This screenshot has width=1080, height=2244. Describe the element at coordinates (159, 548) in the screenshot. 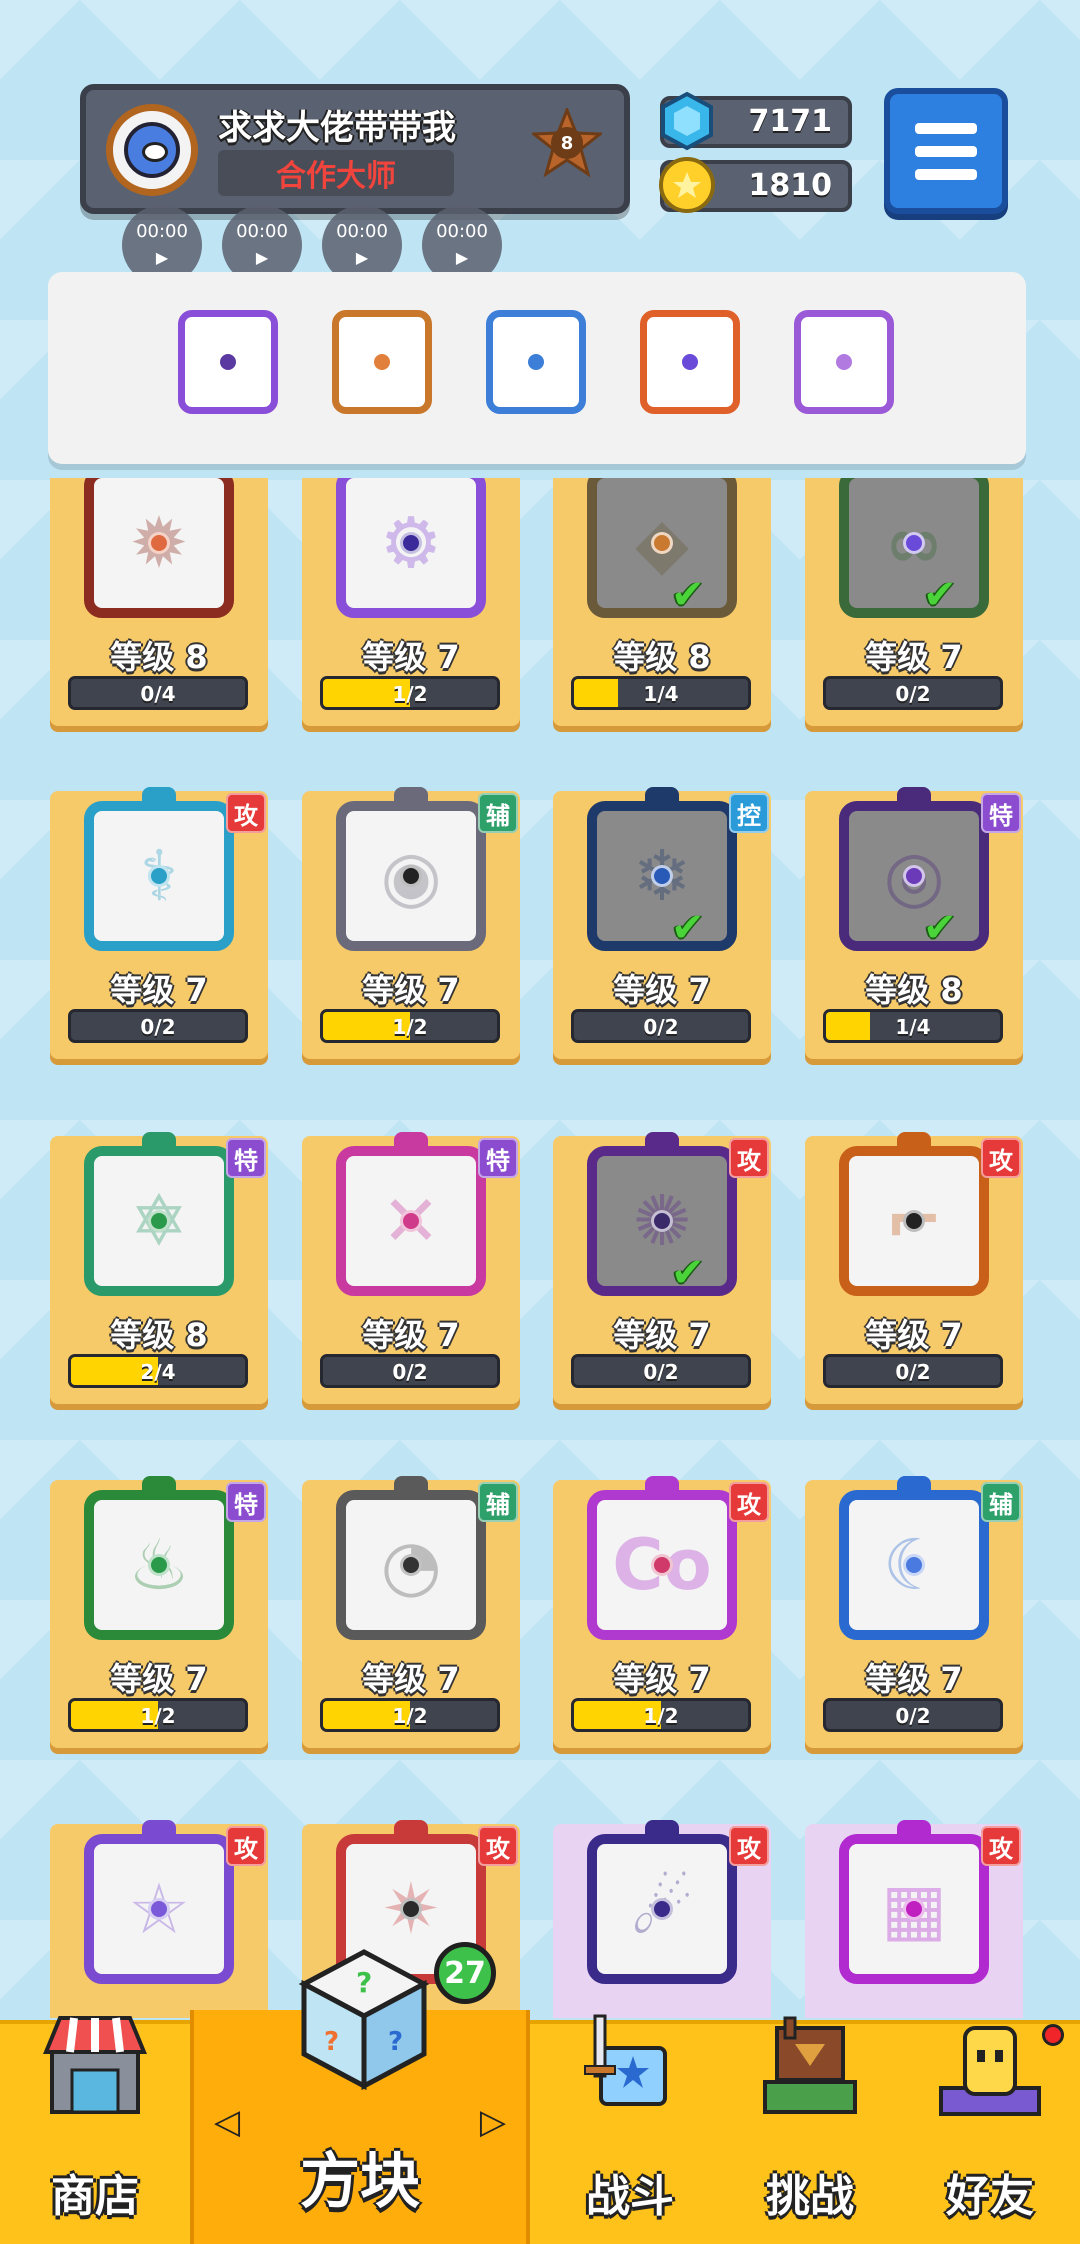

I see `dice-face: ✹` at that location.